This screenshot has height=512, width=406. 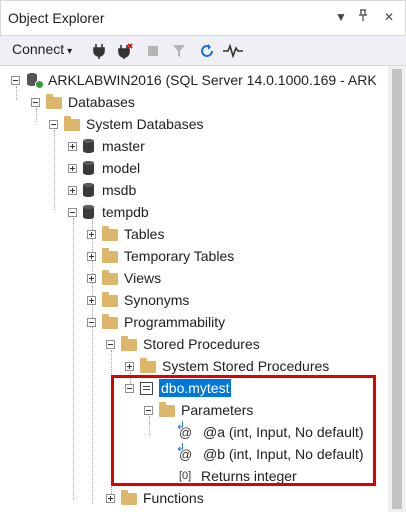 I want to click on close-icon: ✕, so click(x=389, y=17).